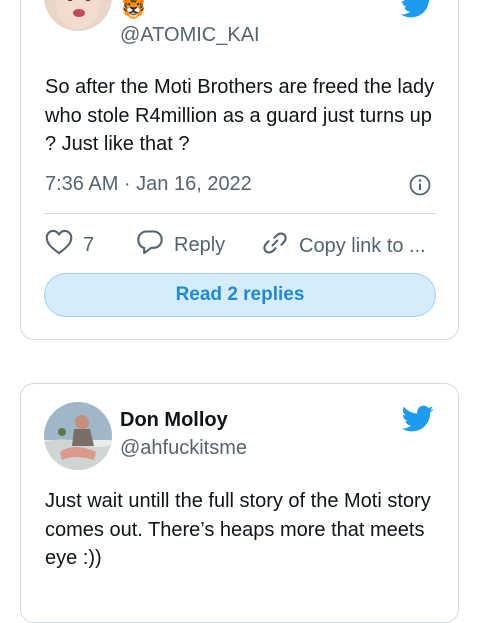 This screenshot has width=480, height=623. I want to click on read-replies-button: Read 2 replies, so click(240, 295).